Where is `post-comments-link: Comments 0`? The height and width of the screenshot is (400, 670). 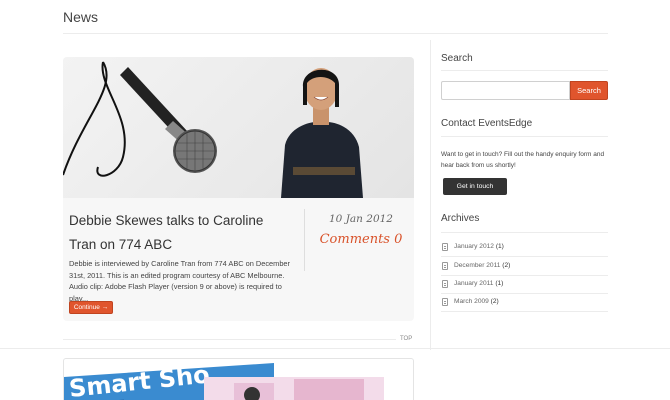 post-comments-link: Comments 0 is located at coordinates (361, 239).